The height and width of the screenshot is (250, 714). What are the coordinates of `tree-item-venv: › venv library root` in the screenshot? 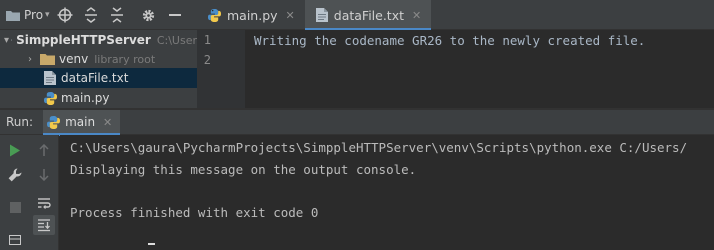 It's located at (98, 59).